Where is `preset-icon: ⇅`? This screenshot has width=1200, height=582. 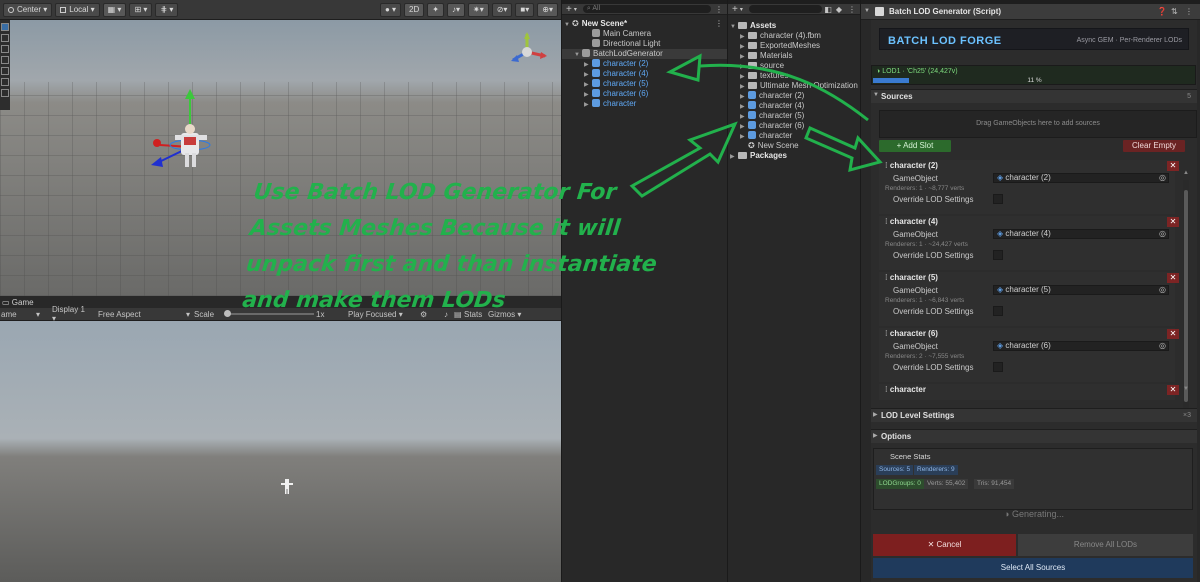
preset-icon: ⇅ is located at coordinates (1174, 11).